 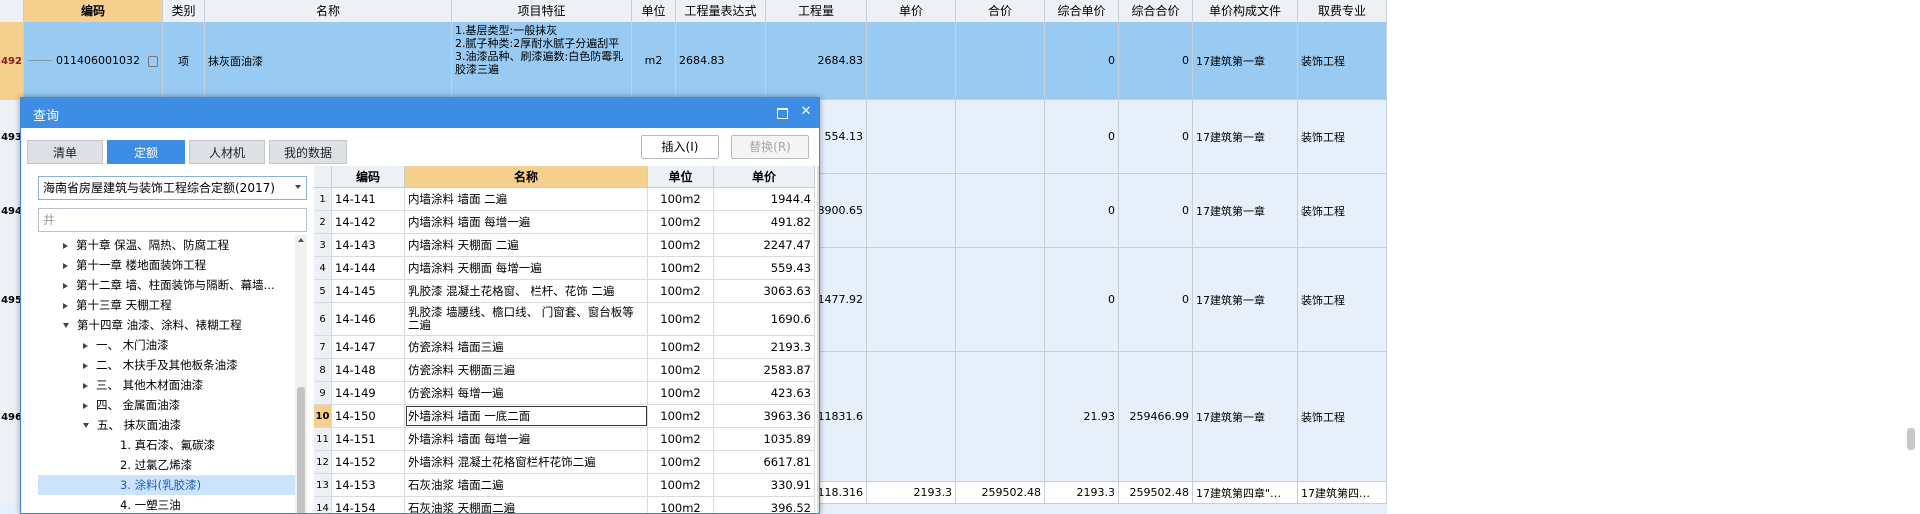 What do you see at coordinates (328, 11) in the screenshot?
I see `col-header-name: 名称` at bounding box center [328, 11].